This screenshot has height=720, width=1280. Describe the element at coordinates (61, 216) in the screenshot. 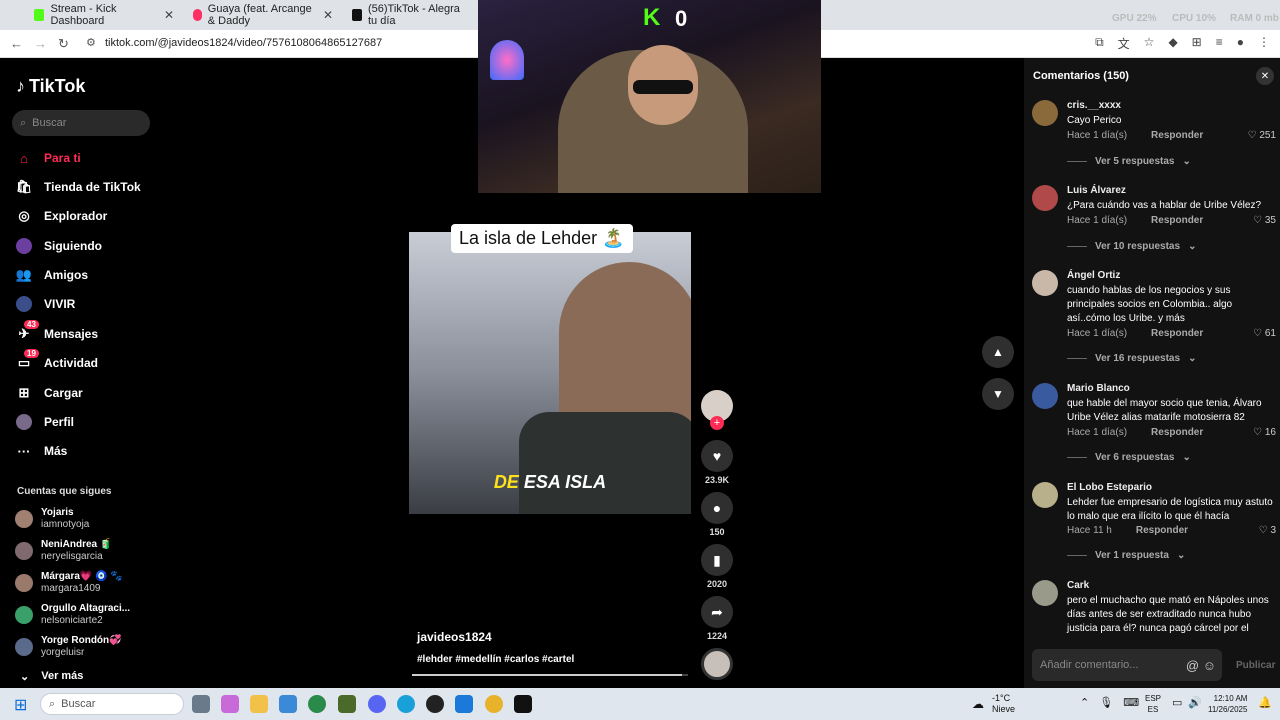

I see `nav-explorador: ◎ Explorador` at that location.